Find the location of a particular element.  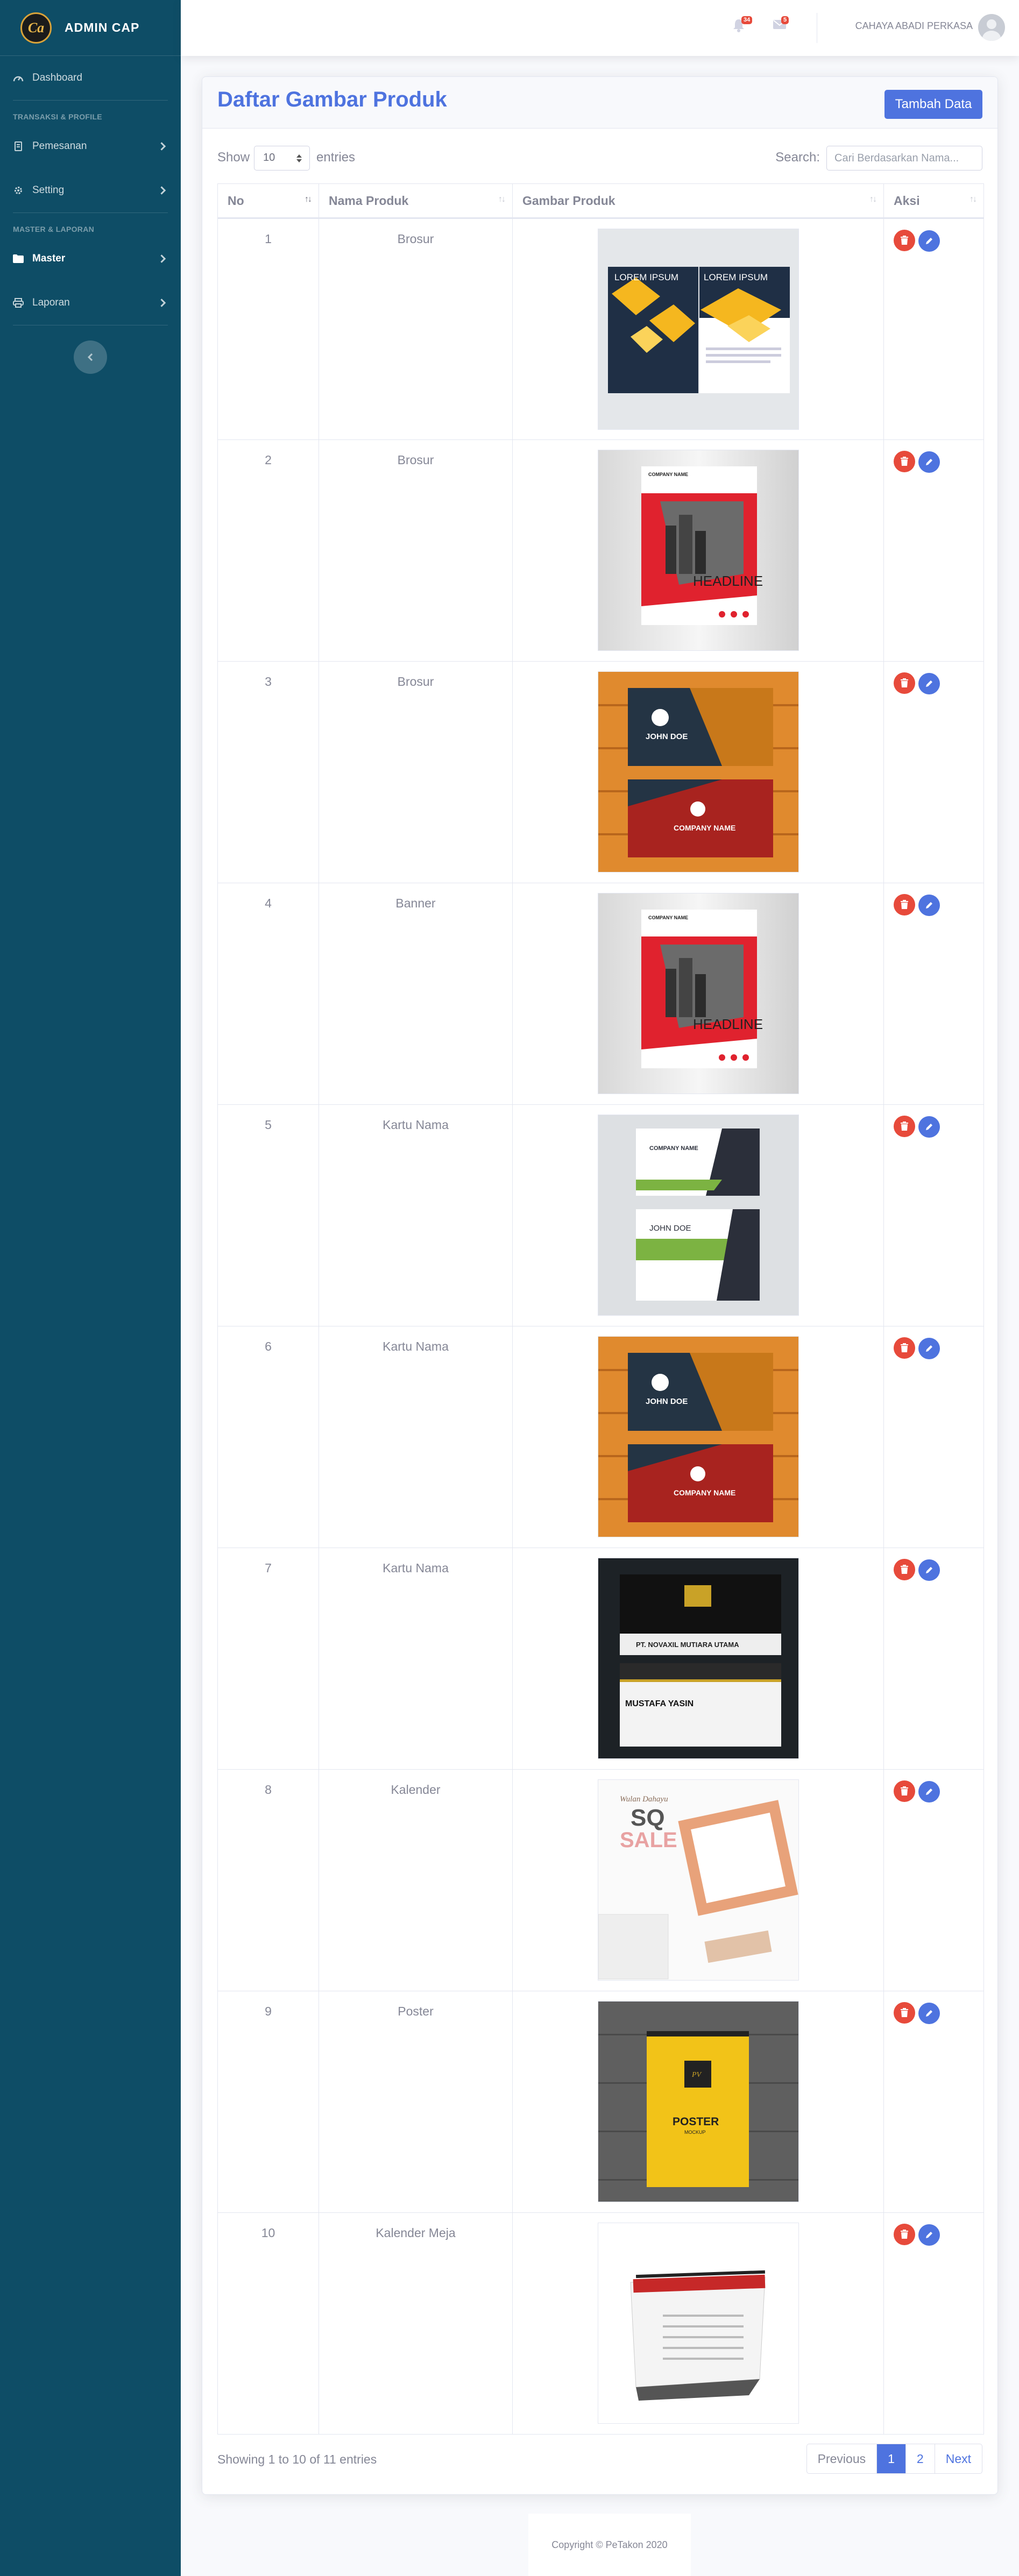

cell-no: 1 is located at coordinates (268, 329).